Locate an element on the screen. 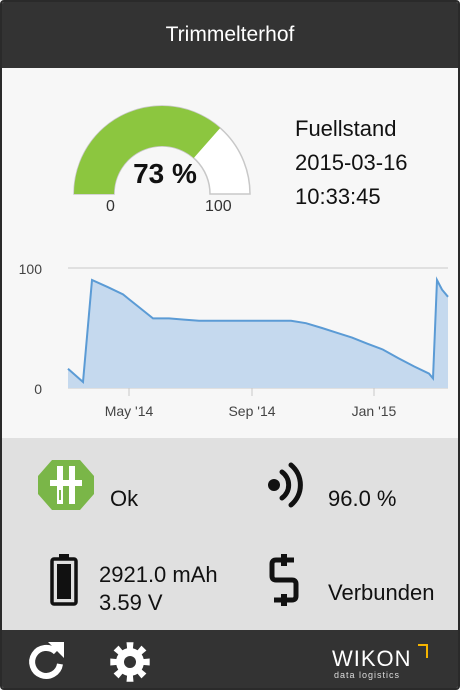 This screenshot has width=460, height=690. device-icon is located at coordinates (66, 485).